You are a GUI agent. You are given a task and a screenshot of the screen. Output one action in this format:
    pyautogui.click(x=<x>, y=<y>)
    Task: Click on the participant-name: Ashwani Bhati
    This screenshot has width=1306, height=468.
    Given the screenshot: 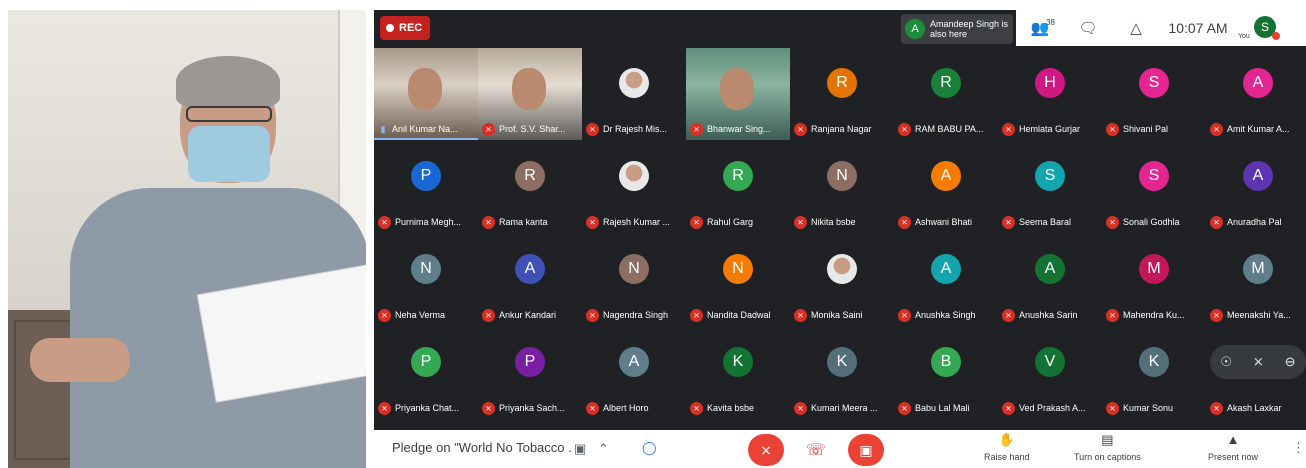 What is the action you would take?
    pyautogui.click(x=944, y=222)
    